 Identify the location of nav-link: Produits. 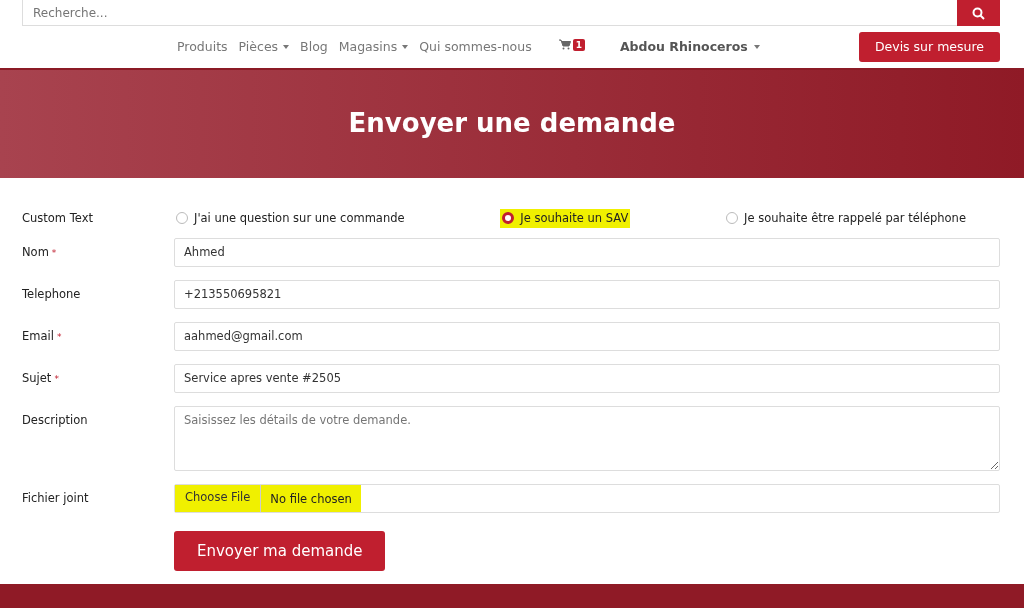
(202, 47).